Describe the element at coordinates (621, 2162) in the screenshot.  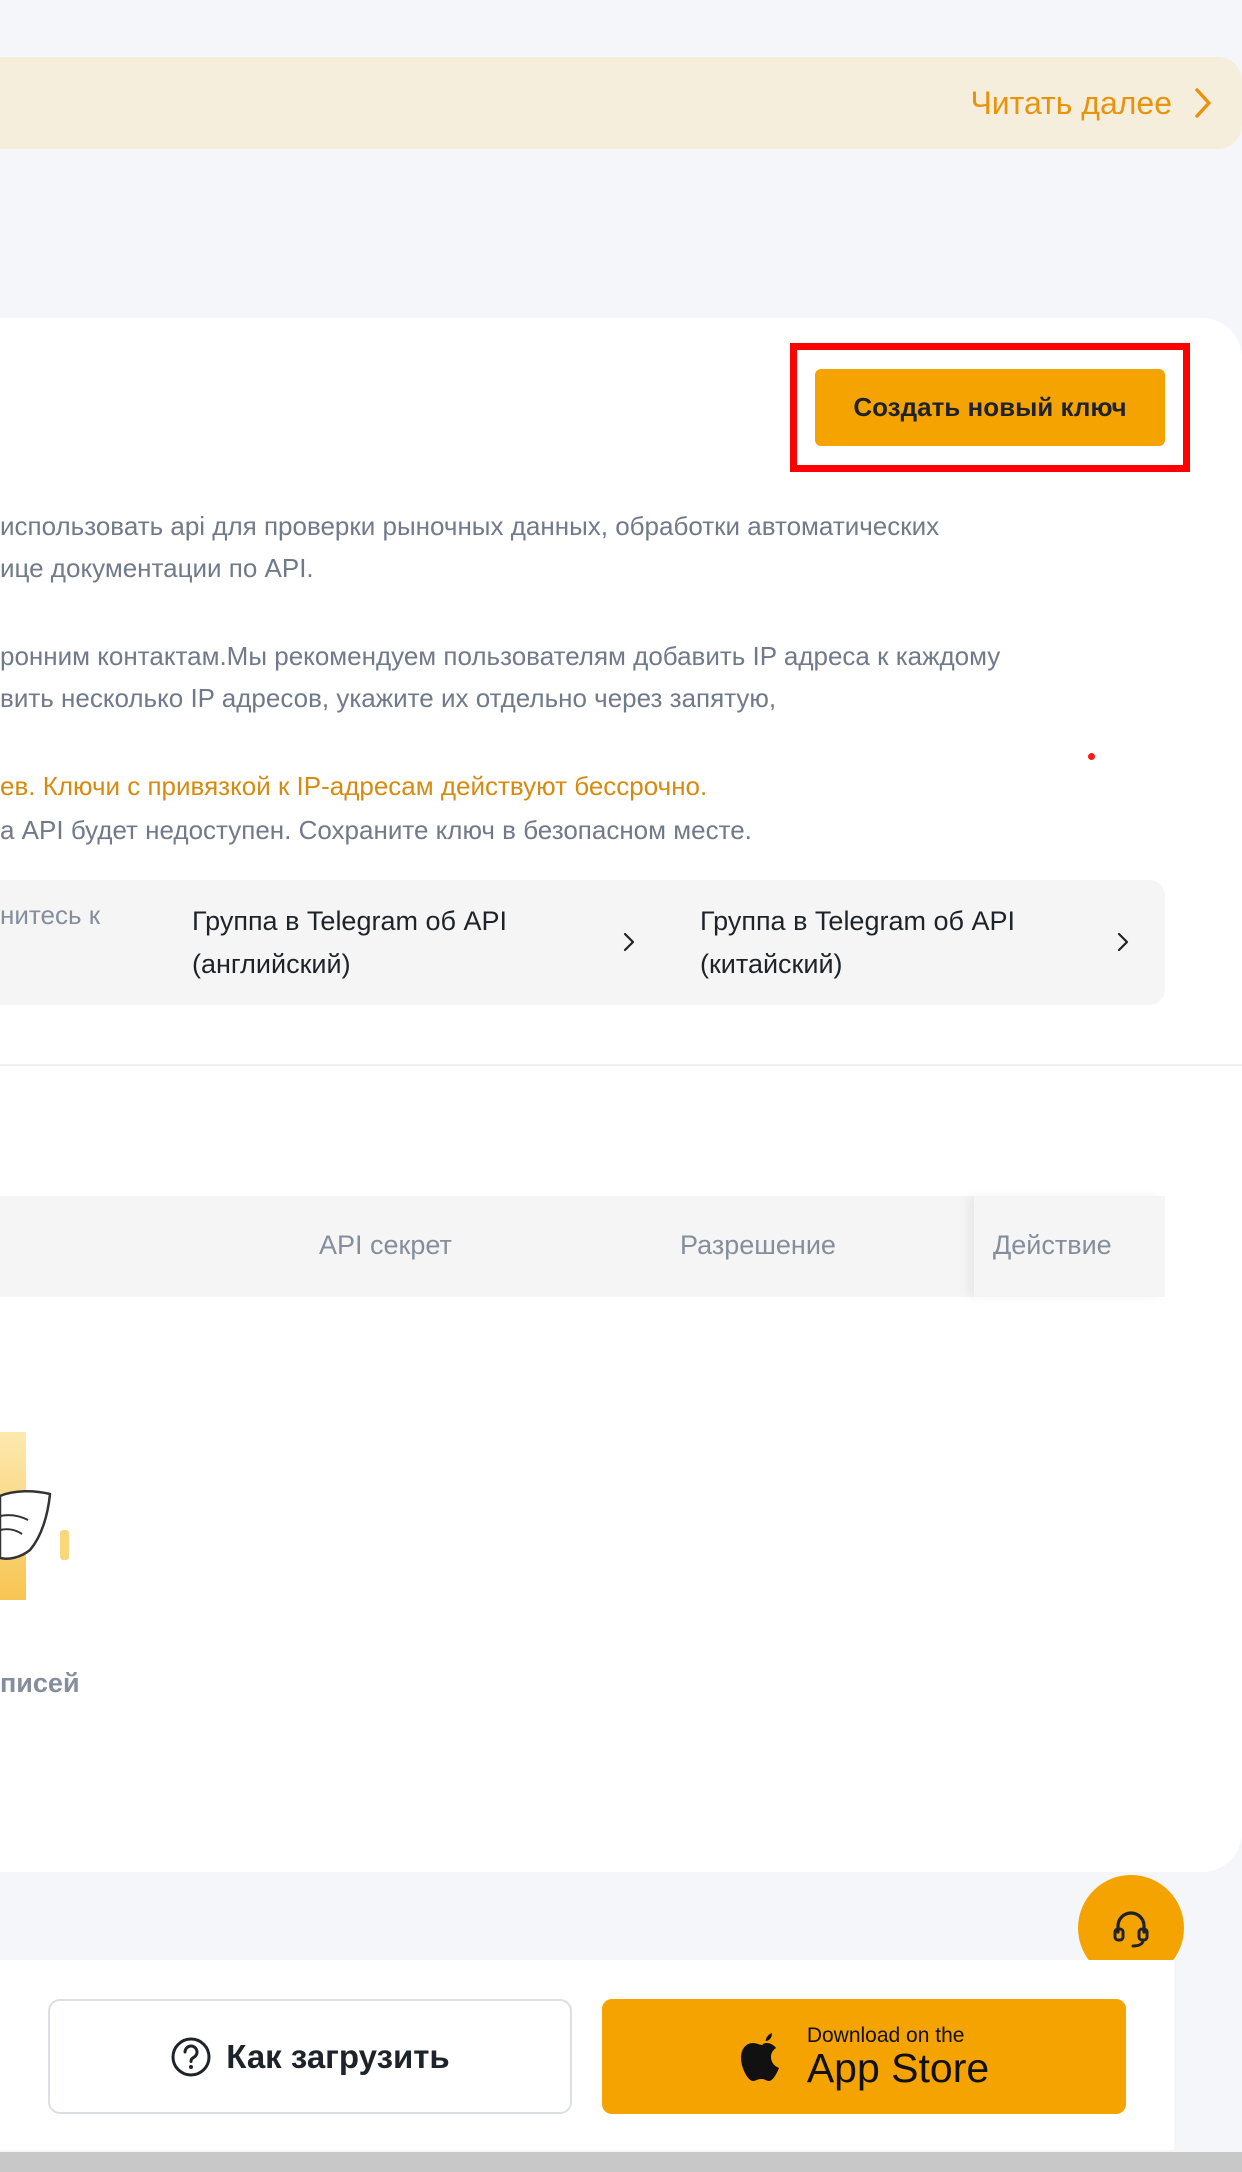
I see `browser-bottom-strip` at that location.